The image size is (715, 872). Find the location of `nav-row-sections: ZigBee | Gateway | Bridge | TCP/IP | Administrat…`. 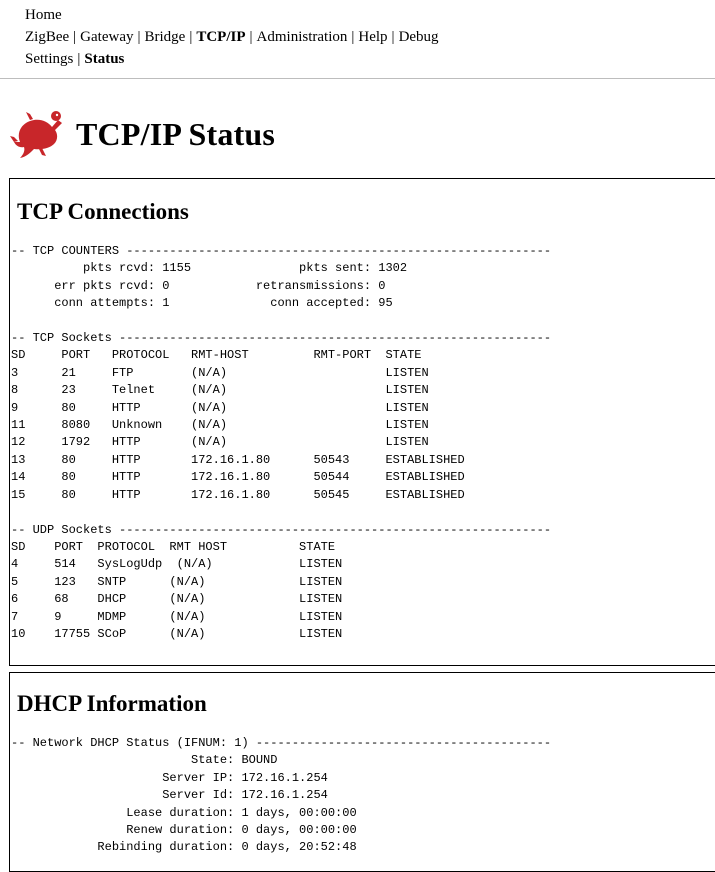

nav-row-sections: ZigBee | Gateway | Bridge | TCP/IP | Administrat… is located at coordinates (232, 37).